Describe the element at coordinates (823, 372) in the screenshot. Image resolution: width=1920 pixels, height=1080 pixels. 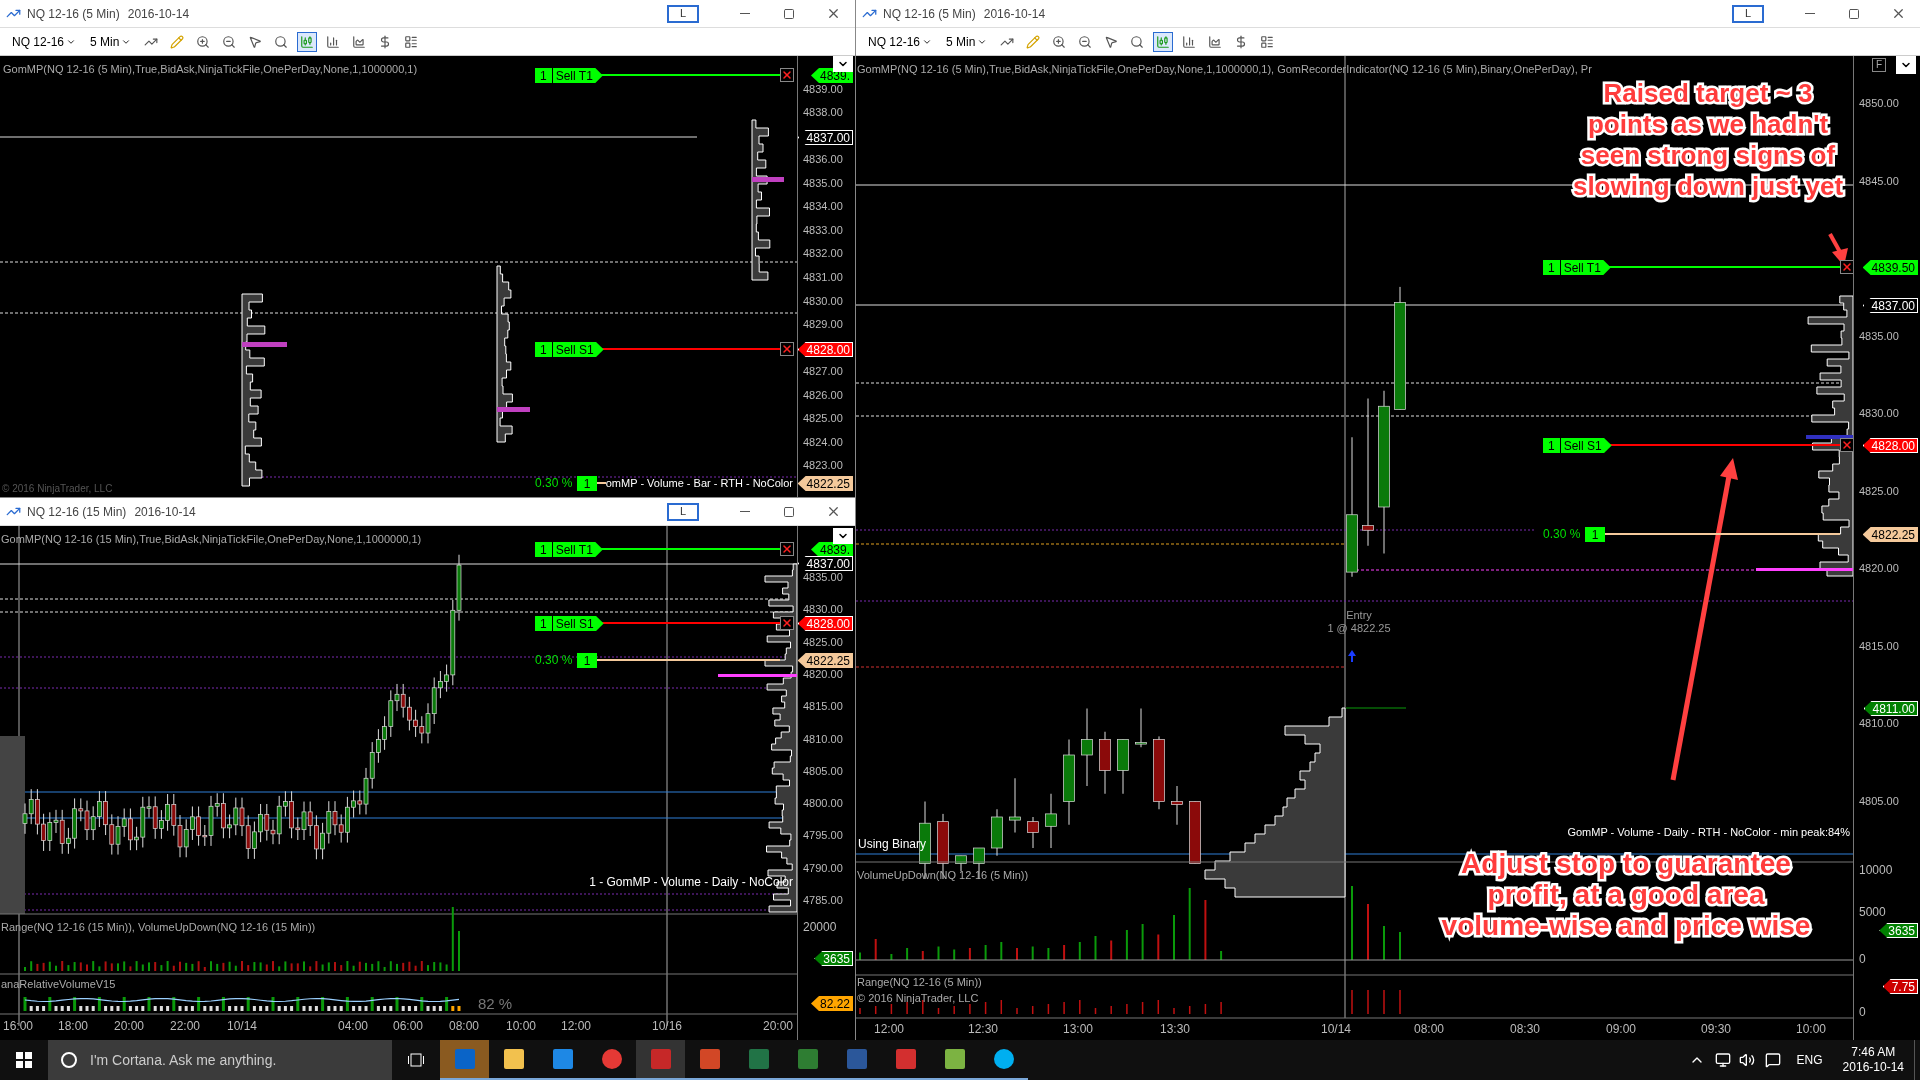
I see `price-axis-label: 4827.00` at that location.